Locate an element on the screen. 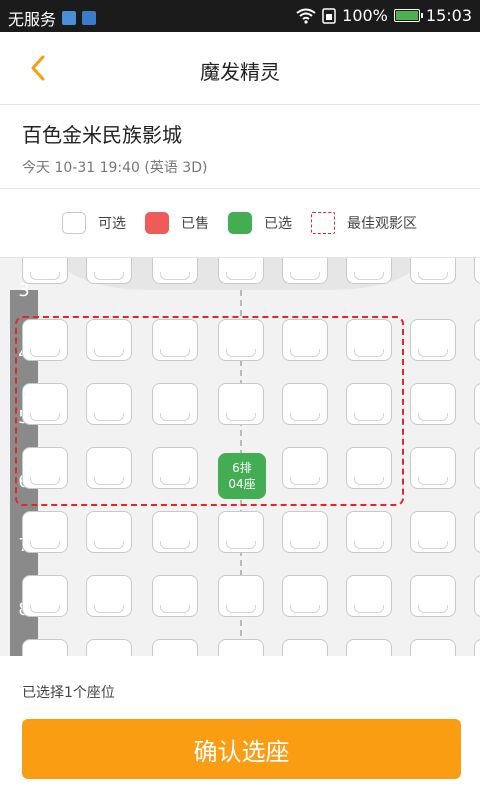  legend-available: 可选 is located at coordinates (94, 223).